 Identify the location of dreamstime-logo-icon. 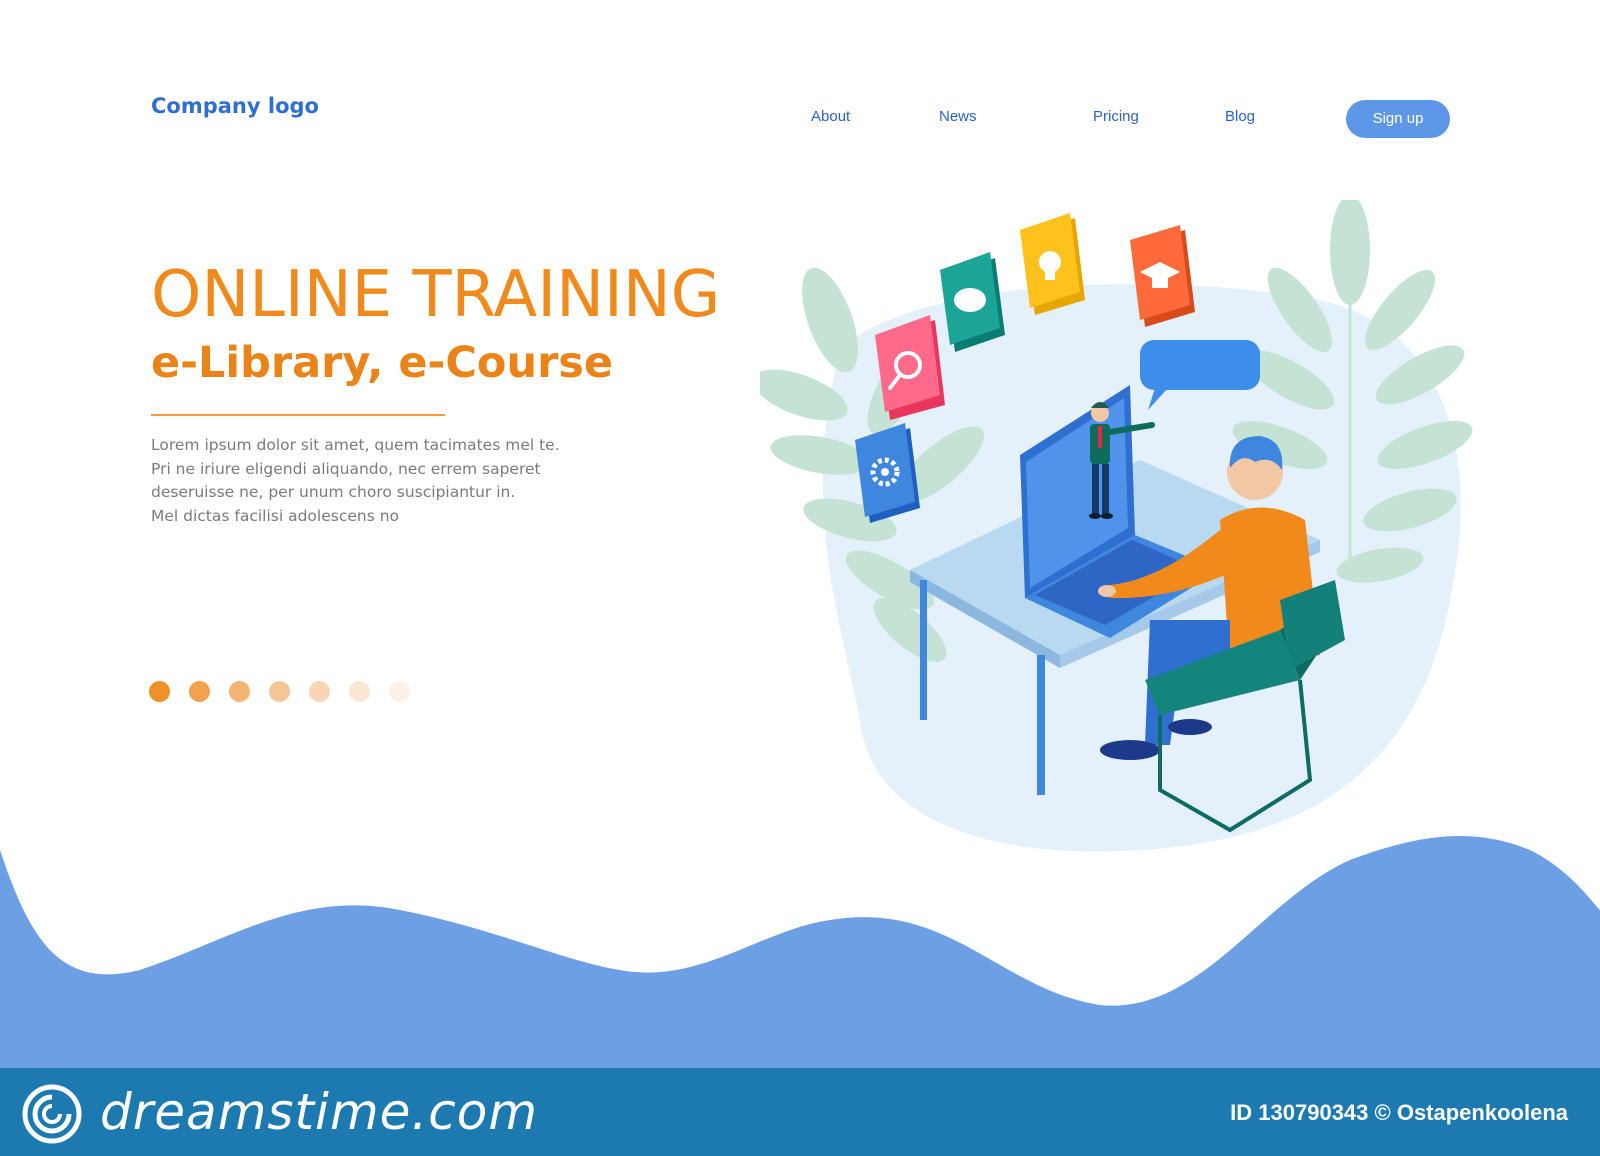
(52, 1114).